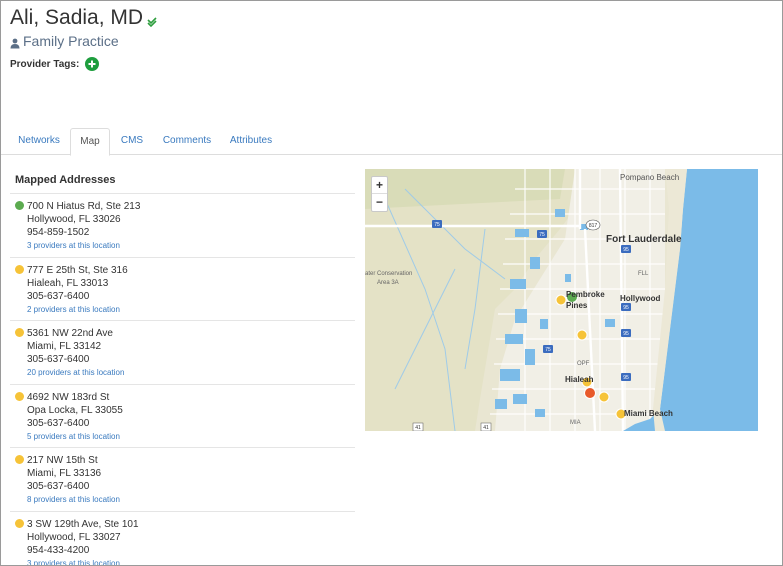 The height and width of the screenshot is (566, 783). What do you see at coordinates (15, 42) in the screenshot?
I see `person-icon` at bounding box center [15, 42].